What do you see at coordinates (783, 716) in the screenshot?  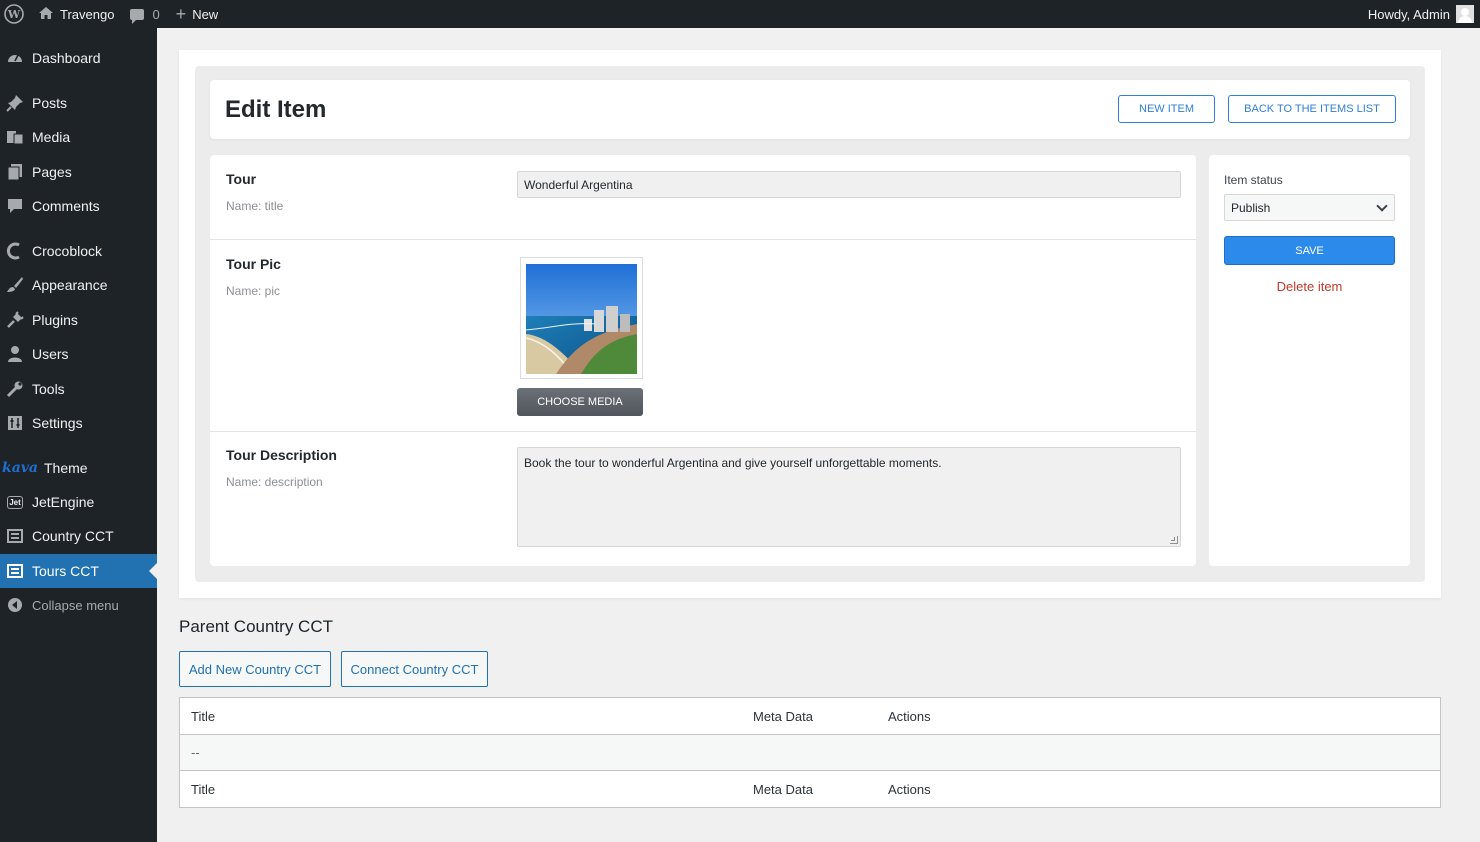 I see `column-header-meta: Meta Data` at bounding box center [783, 716].